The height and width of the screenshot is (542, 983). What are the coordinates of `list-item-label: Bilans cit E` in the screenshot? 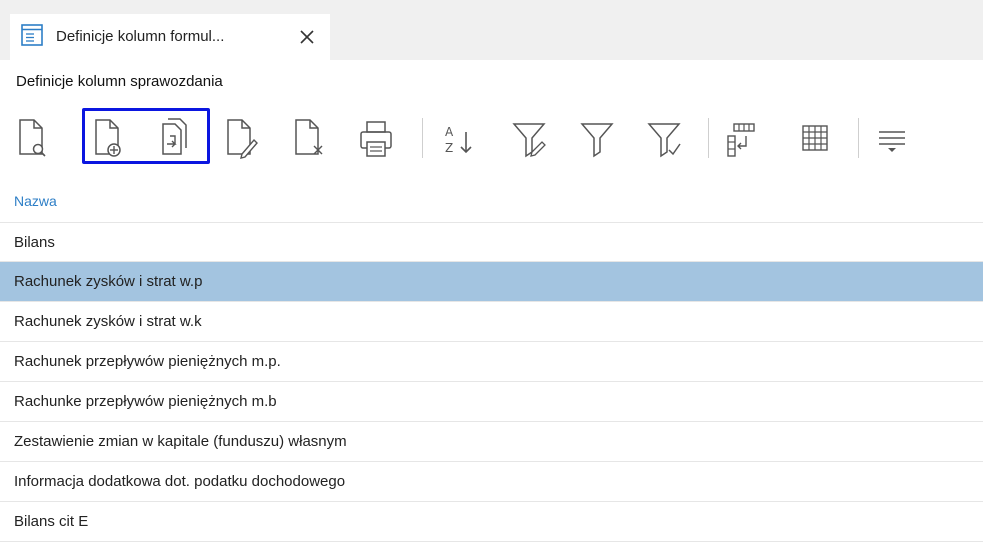 It's located at (51, 521).